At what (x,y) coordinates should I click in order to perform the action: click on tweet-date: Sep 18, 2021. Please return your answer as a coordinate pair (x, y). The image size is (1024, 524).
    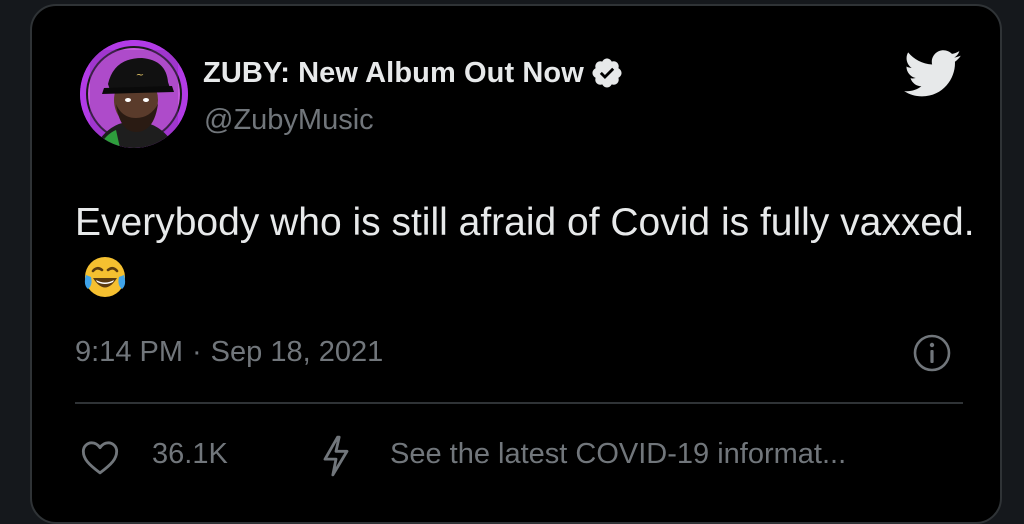
    Looking at the image, I should click on (297, 352).